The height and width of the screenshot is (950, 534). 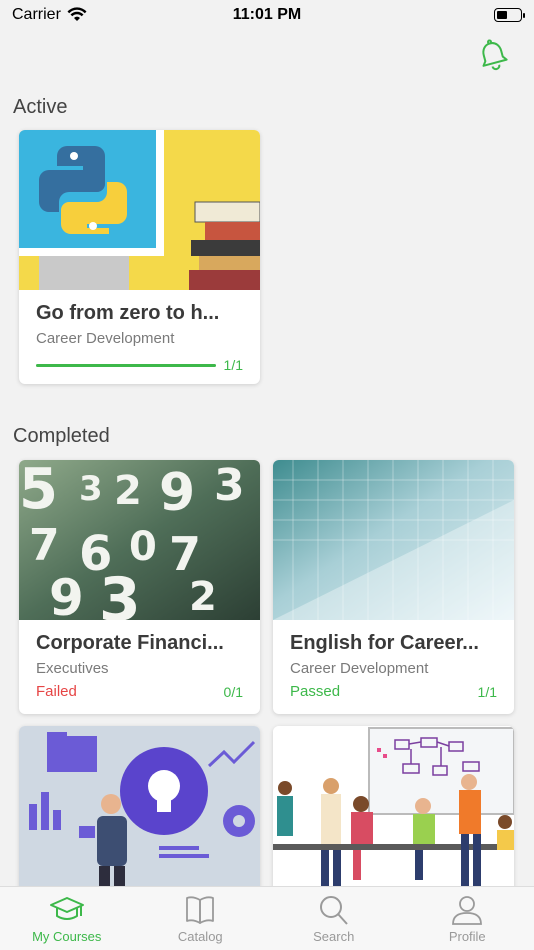 What do you see at coordinates (233, 691) in the screenshot?
I see `course-count: 0/1` at bounding box center [233, 691].